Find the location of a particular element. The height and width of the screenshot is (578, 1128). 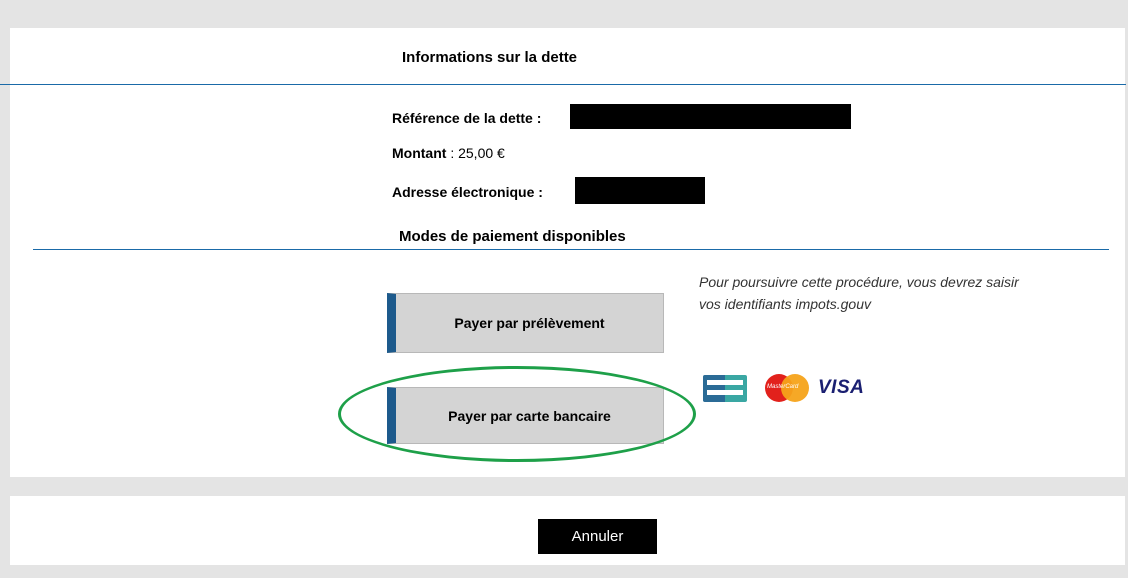

card-logos: MasterCard VISA is located at coordinates (783, 388).